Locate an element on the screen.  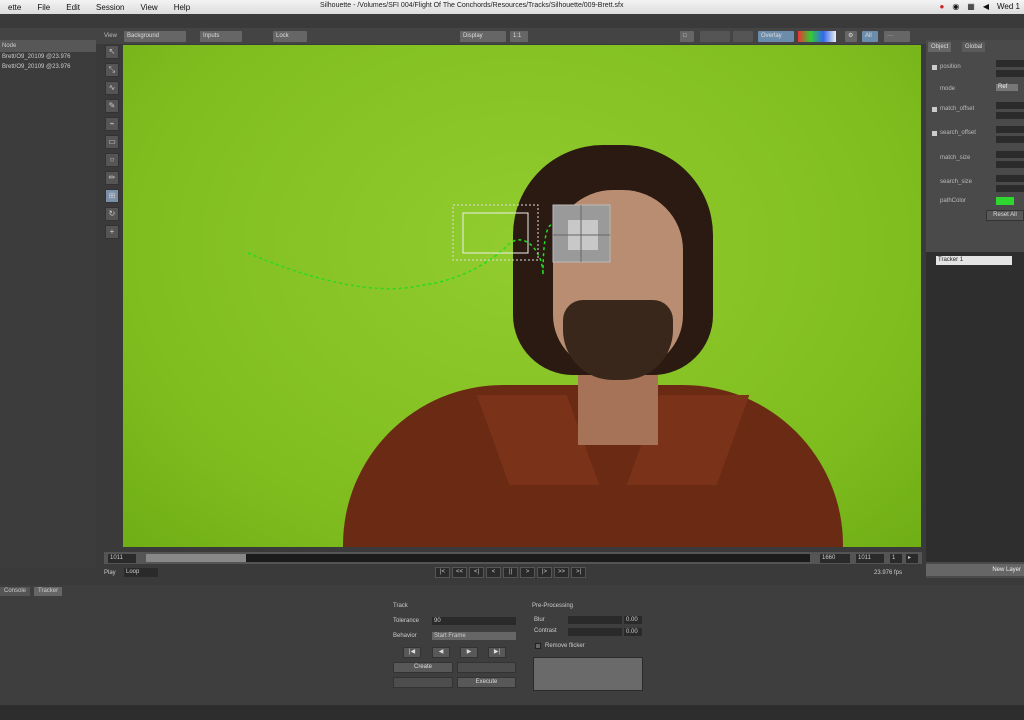
status-area: ● ◉ ▦ ◀ Wed 1 is located at coordinates (979, 6).